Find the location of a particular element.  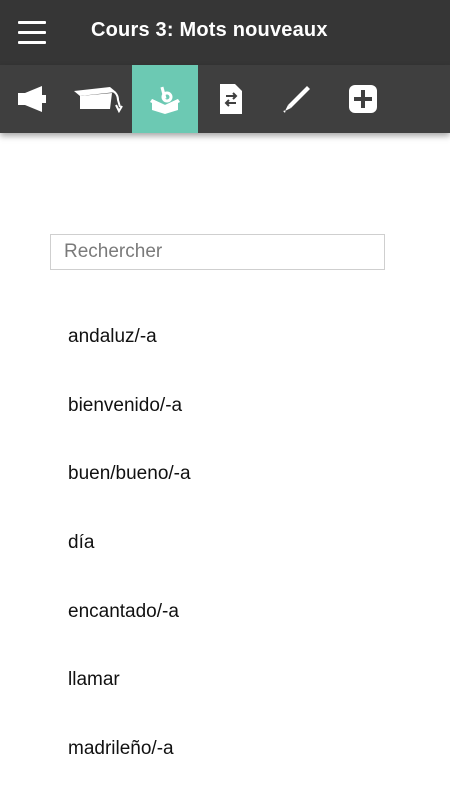

lesson-toolbar is located at coordinates (225, 99).